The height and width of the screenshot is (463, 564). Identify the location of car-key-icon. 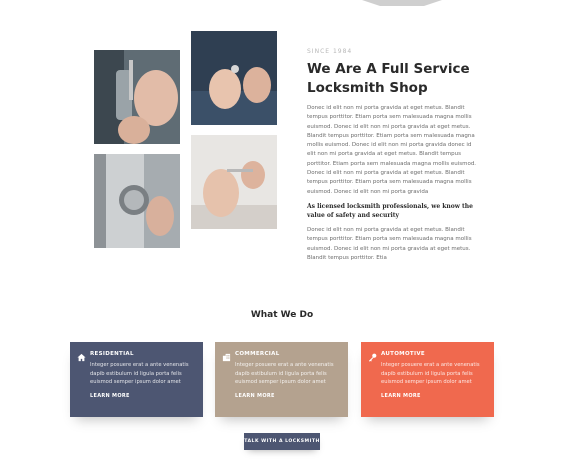
(372, 357).